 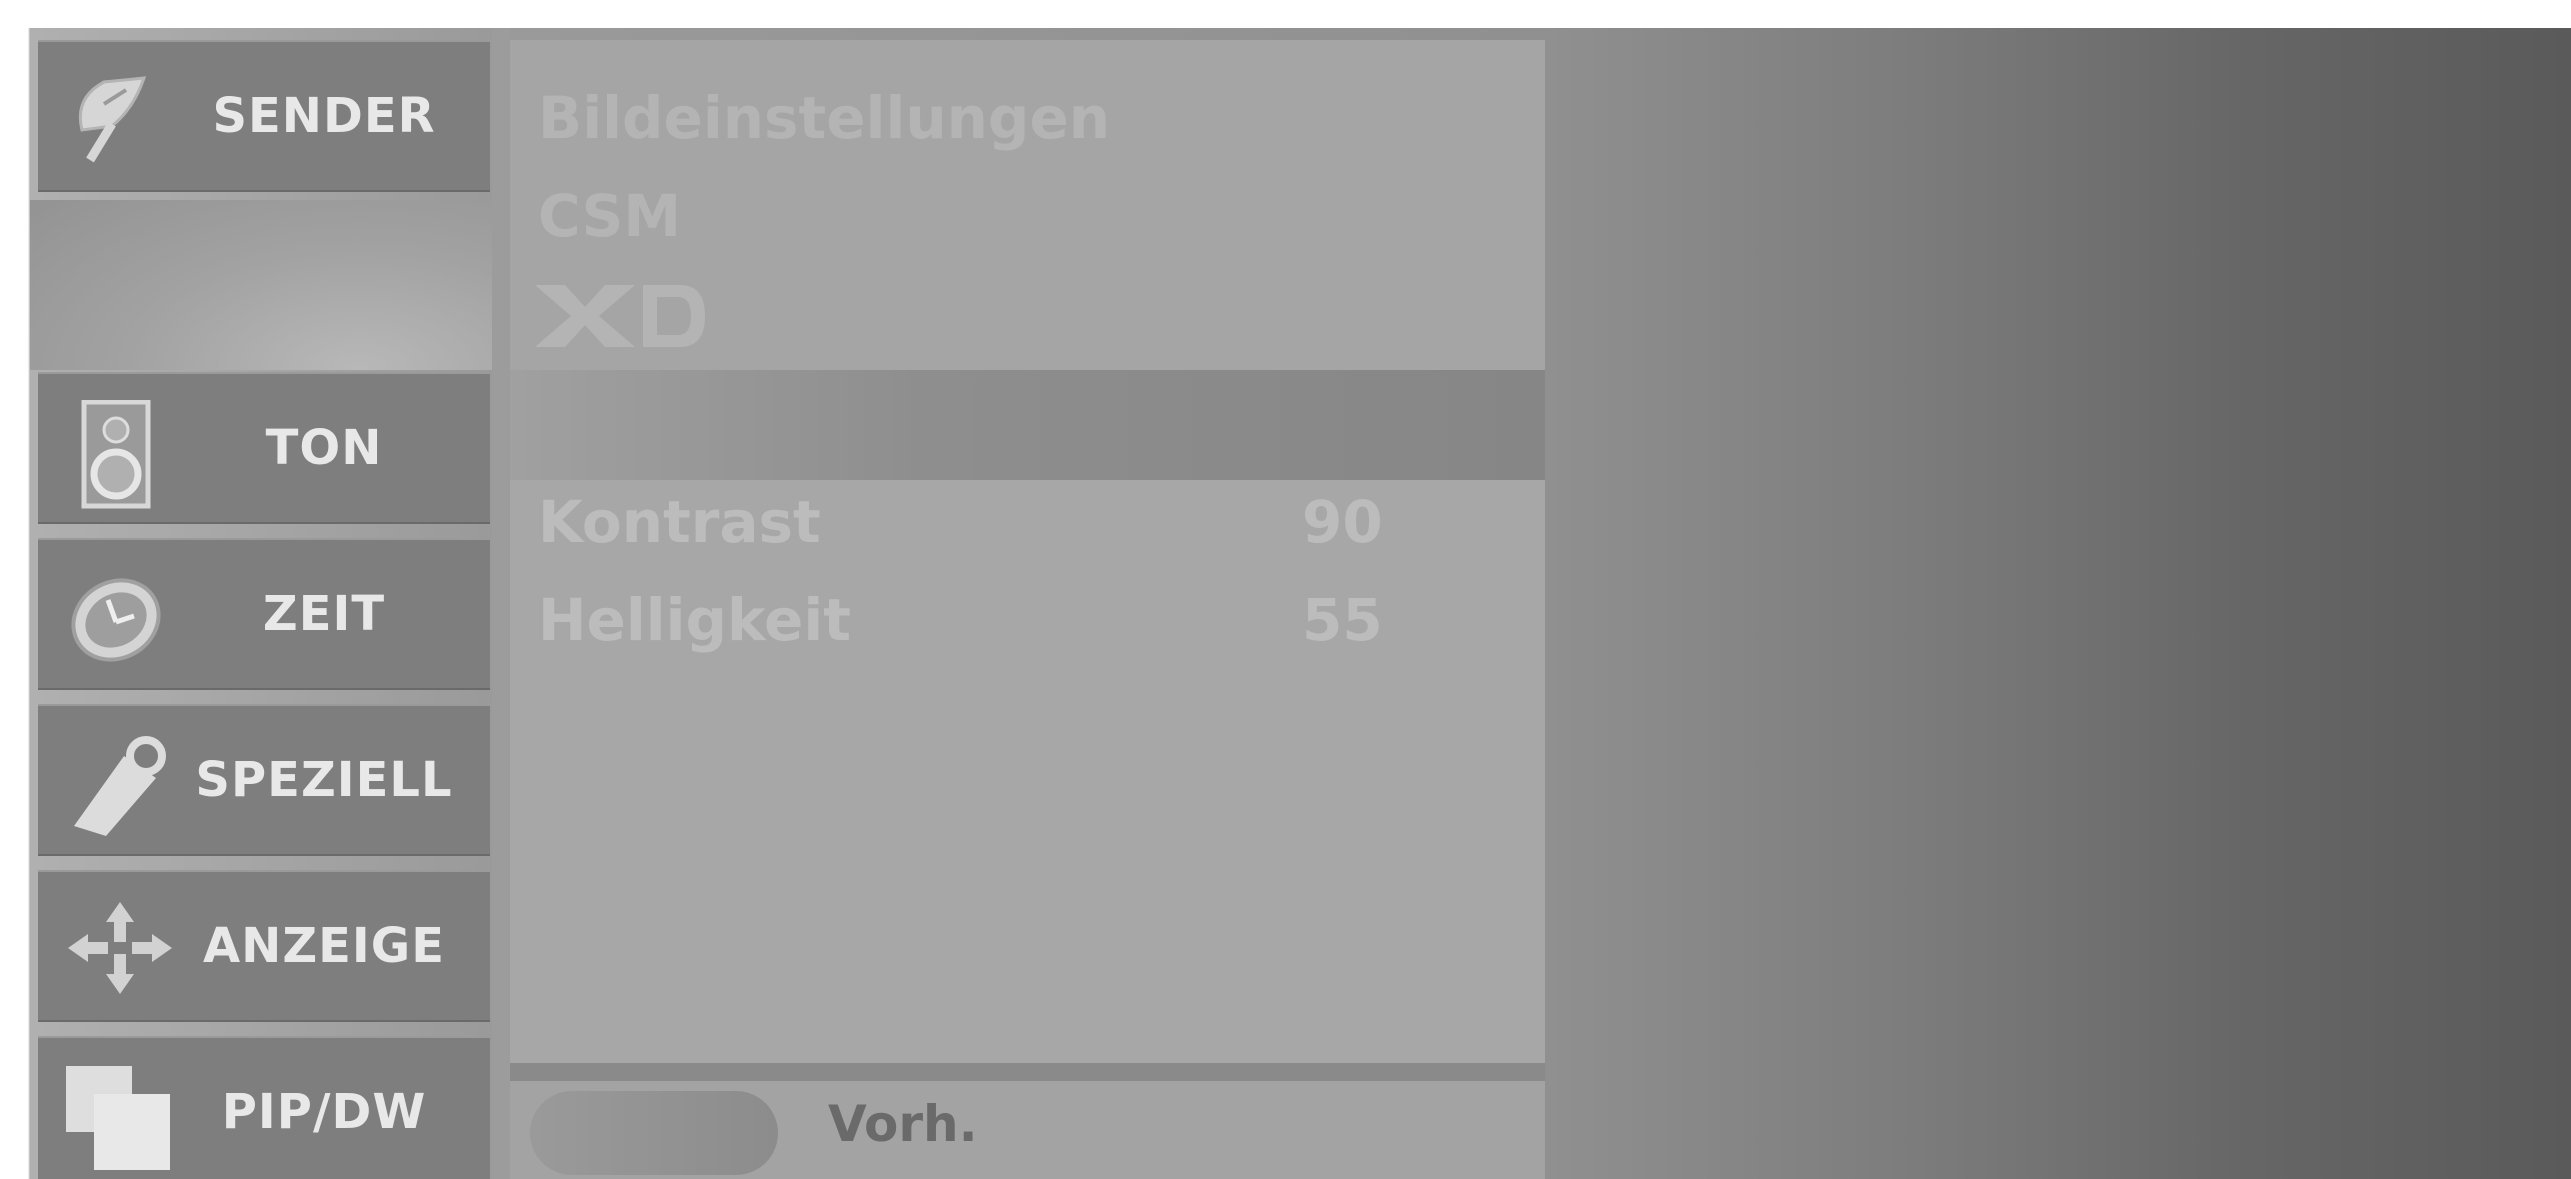 What do you see at coordinates (114, 616) in the screenshot?
I see `clock-icon` at bounding box center [114, 616].